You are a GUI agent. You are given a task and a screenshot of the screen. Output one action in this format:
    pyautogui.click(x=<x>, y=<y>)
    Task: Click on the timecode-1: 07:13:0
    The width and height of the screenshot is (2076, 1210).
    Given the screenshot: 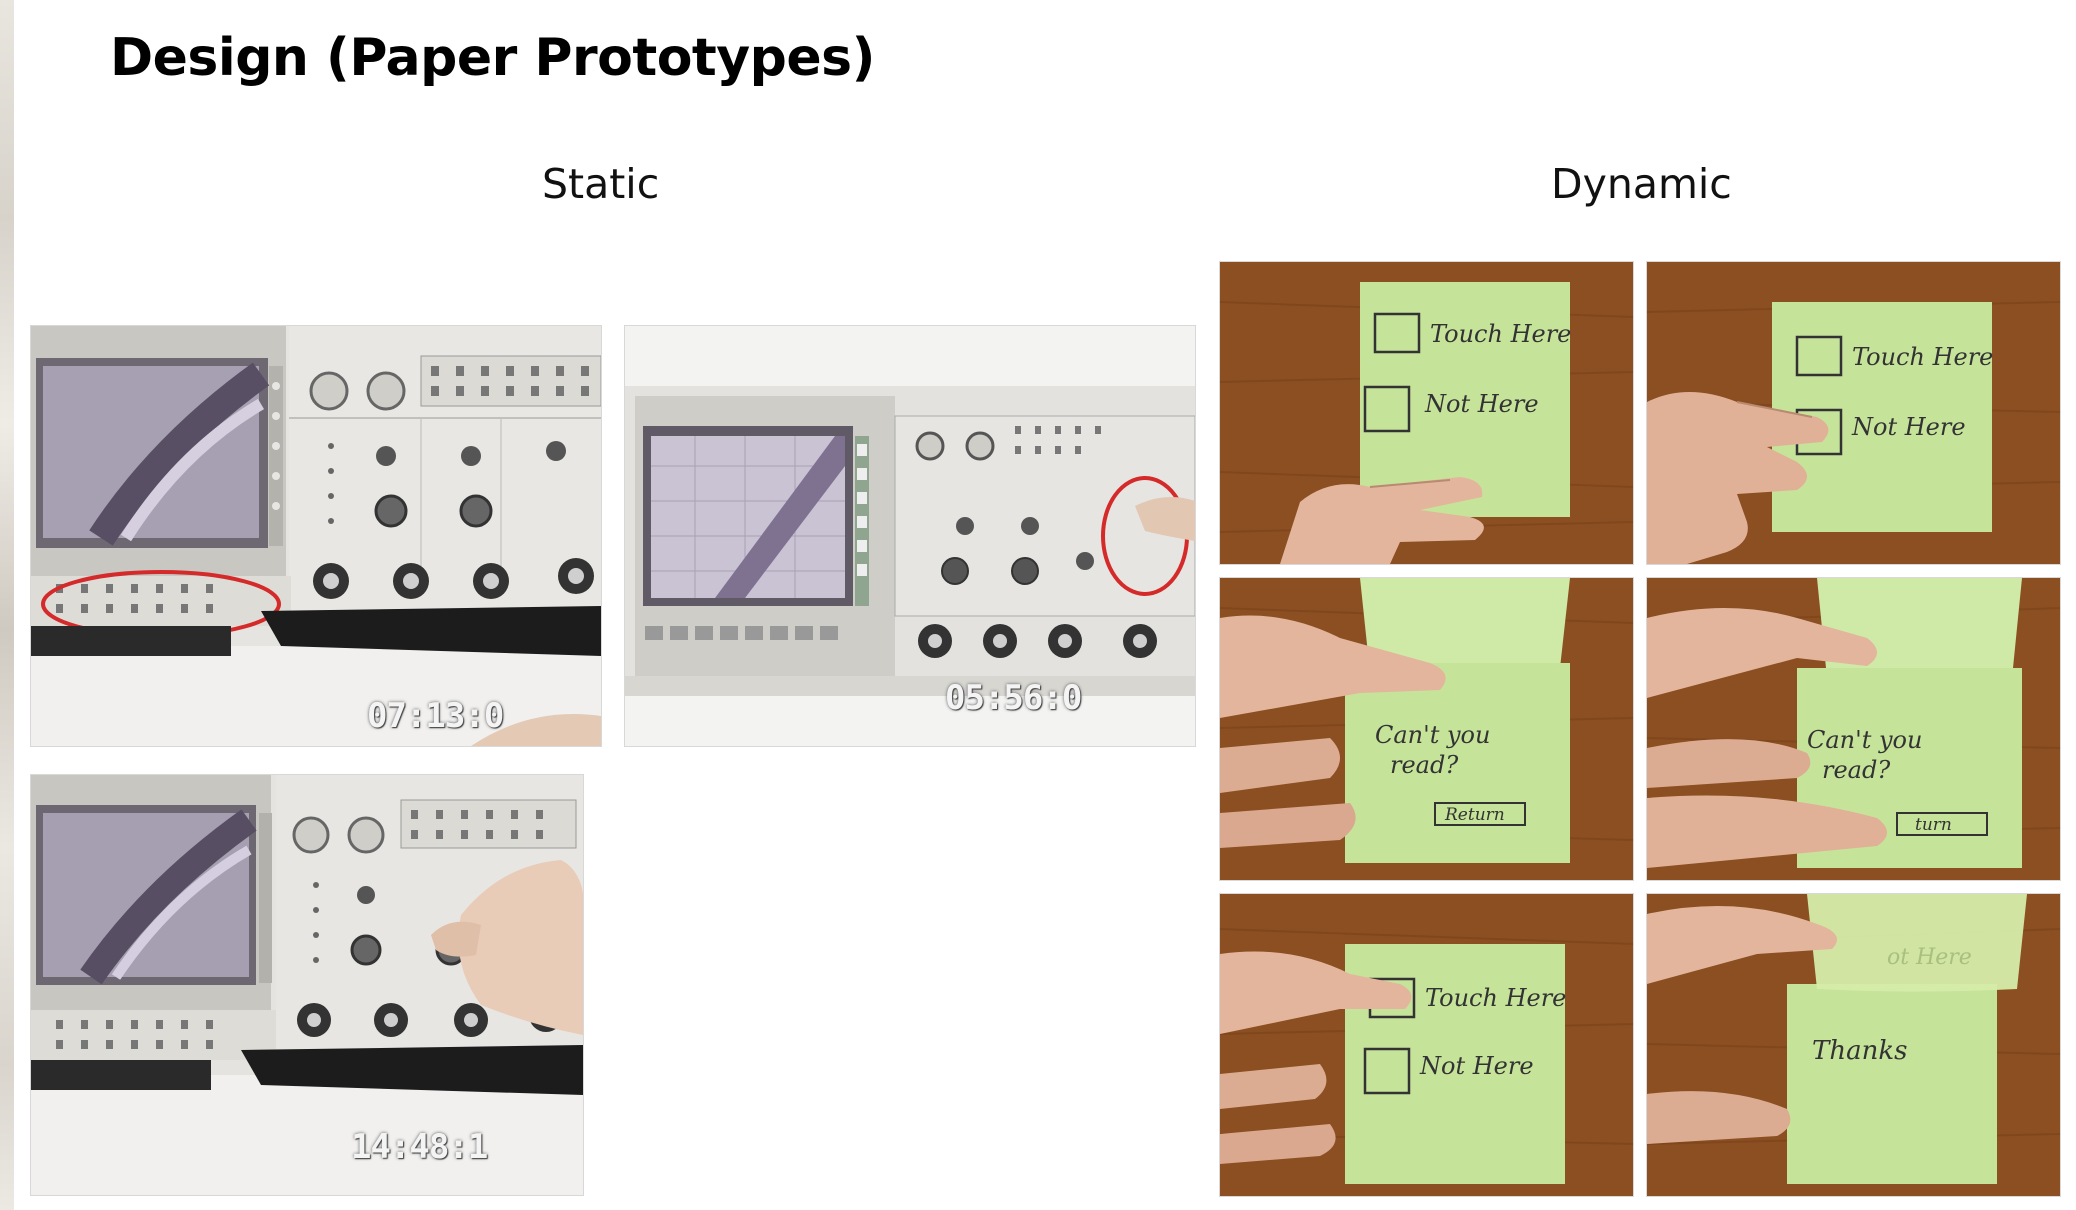 What is the action you would take?
    pyautogui.click(x=435, y=716)
    